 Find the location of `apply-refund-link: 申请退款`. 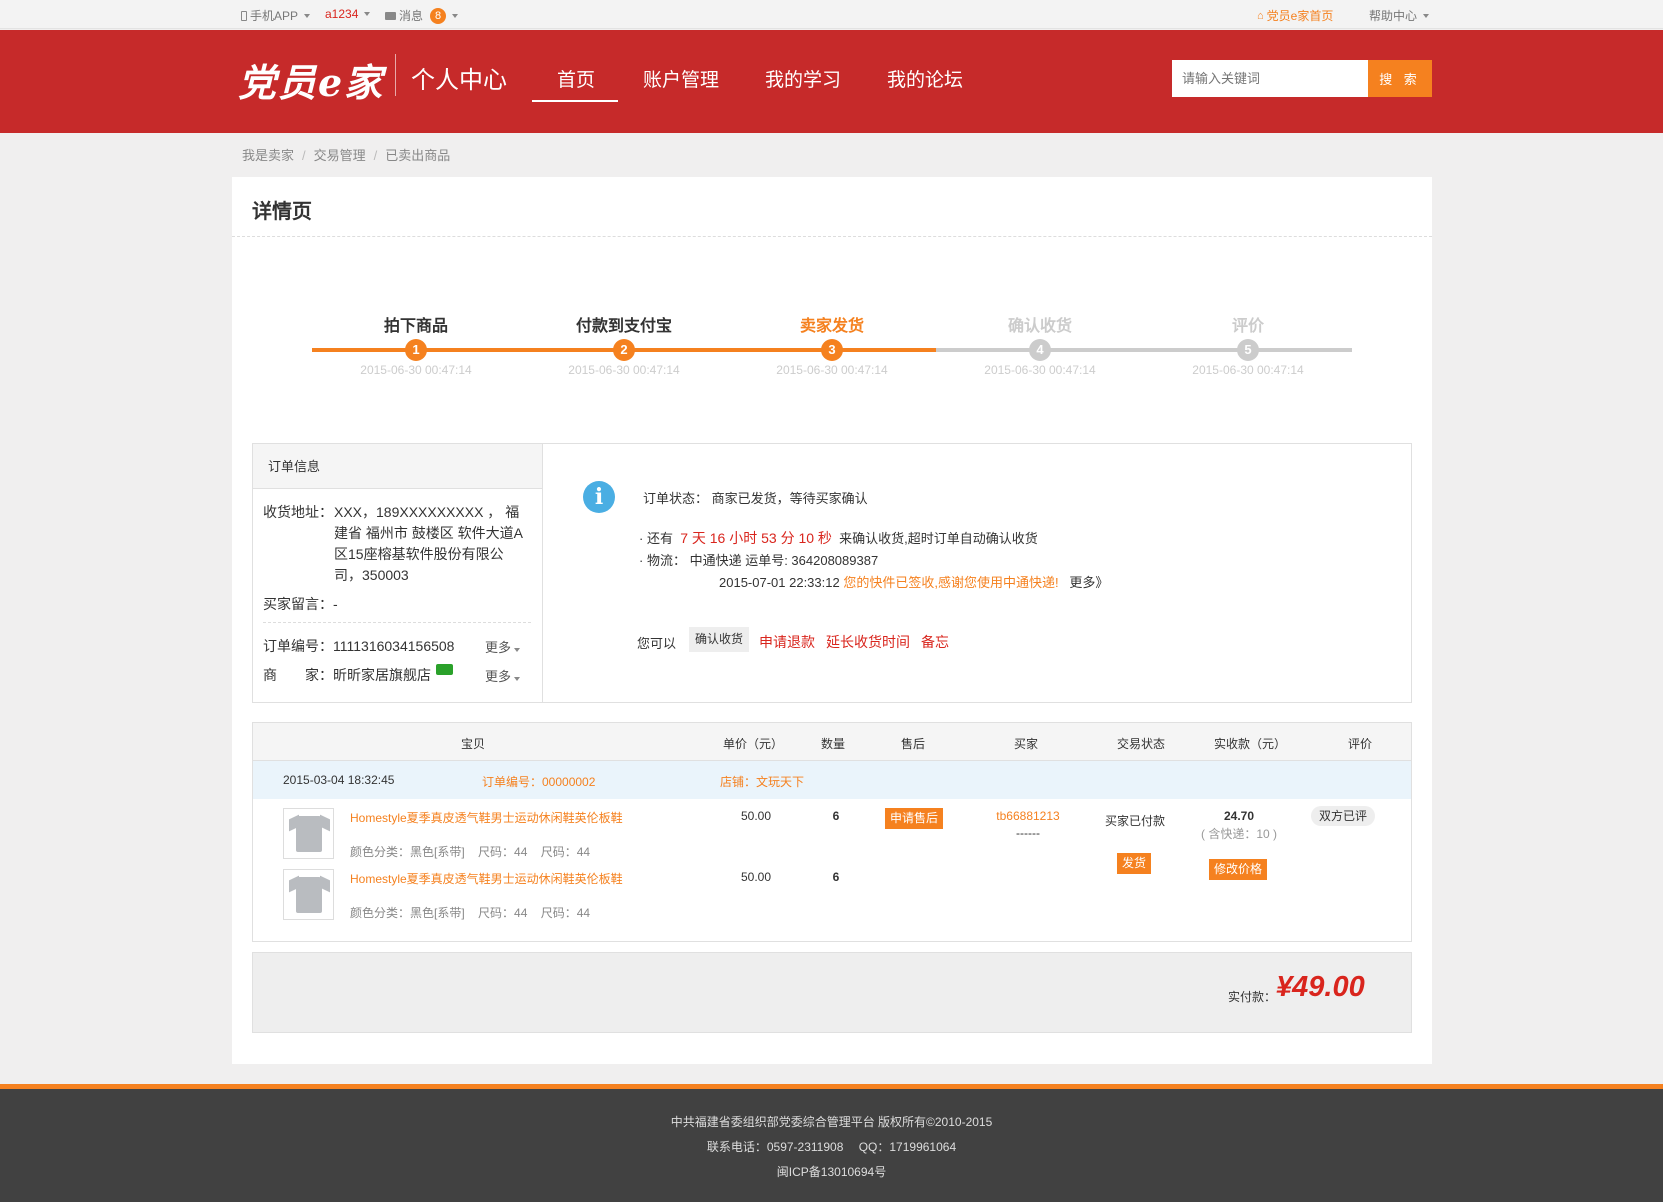

apply-refund-link: 申请退款 is located at coordinates (787, 642).